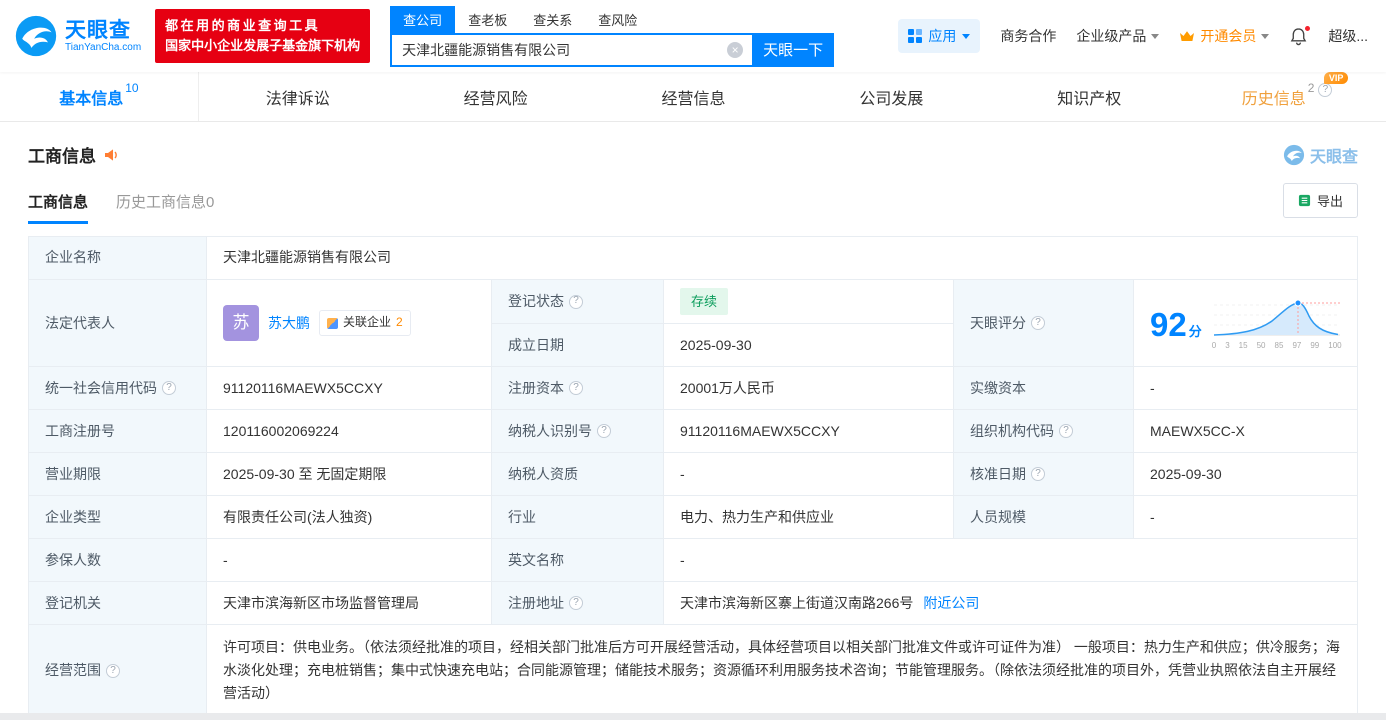 Image resolution: width=1386 pixels, height=720 pixels. What do you see at coordinates (103, 48) in the screenshot?
I see `logo-domain-text: TianYanCha.com` at bounding box center [103, 48].